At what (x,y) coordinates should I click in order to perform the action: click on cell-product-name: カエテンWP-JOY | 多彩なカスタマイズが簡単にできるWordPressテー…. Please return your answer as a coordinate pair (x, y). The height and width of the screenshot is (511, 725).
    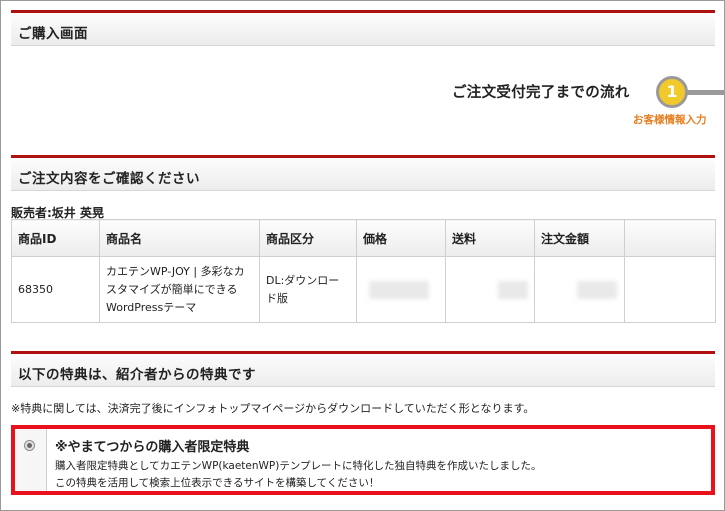
    Looking at the image, I should click on (179, 289).